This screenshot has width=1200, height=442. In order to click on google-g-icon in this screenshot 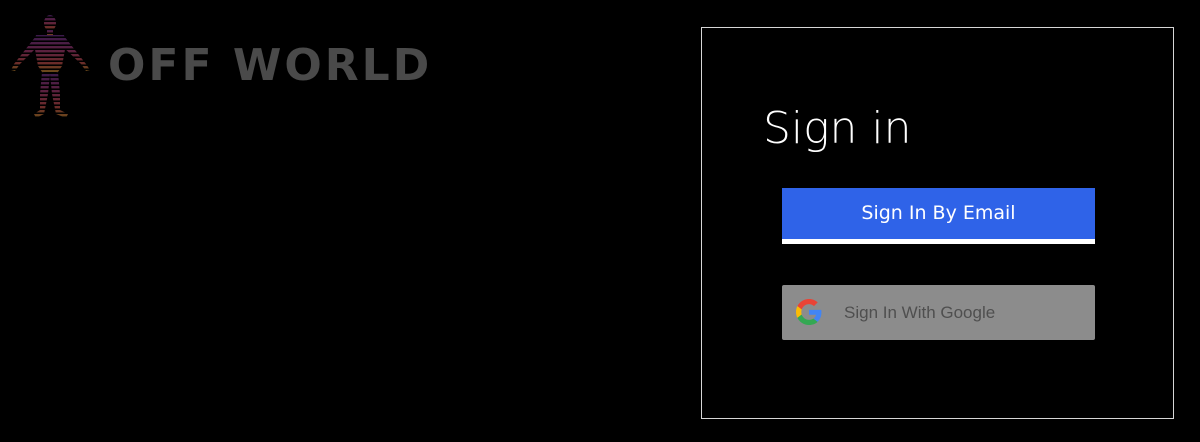, I will do `click(809, 312)`.